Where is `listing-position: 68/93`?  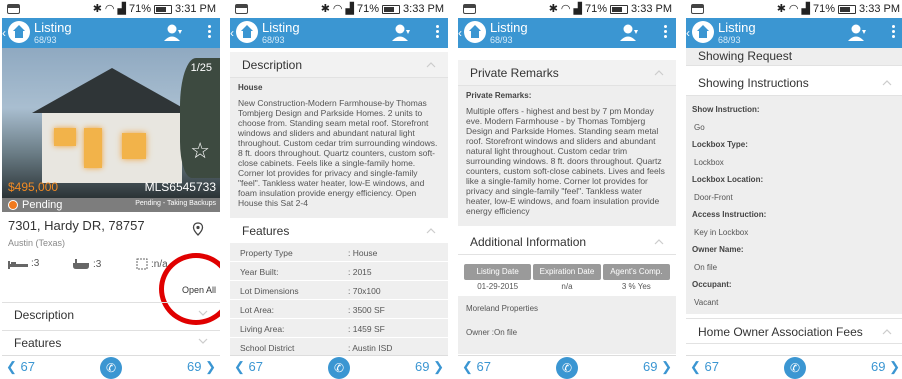
listing-position: 68/93 is located at coordinates (729, 40).